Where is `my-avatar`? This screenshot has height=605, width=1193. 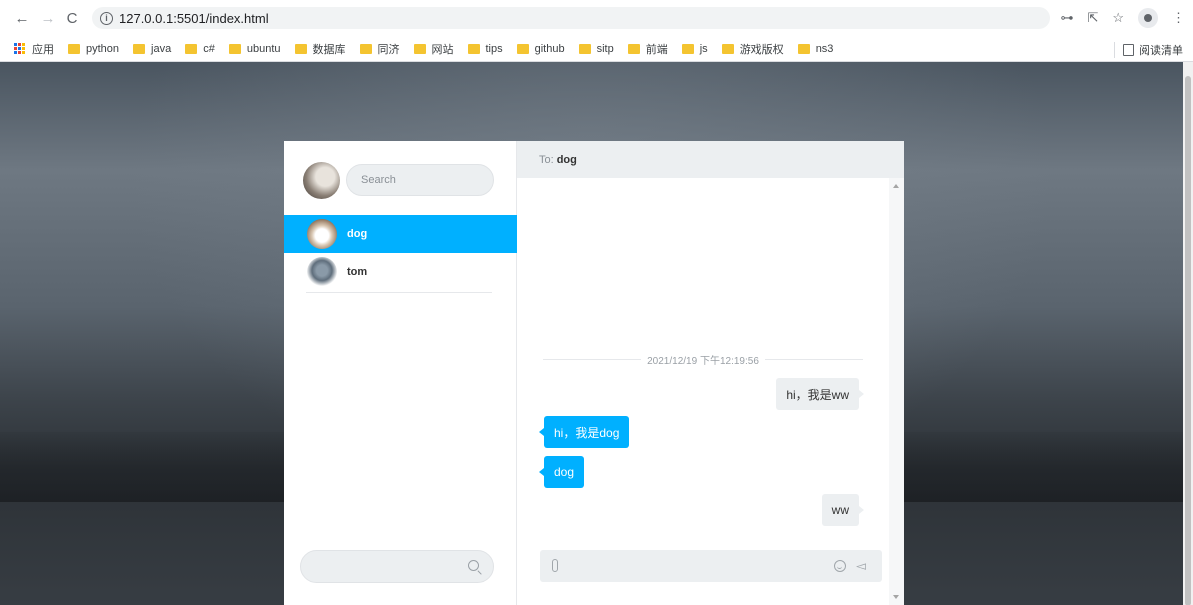 my-avatar is located at coordinates (321, 180).